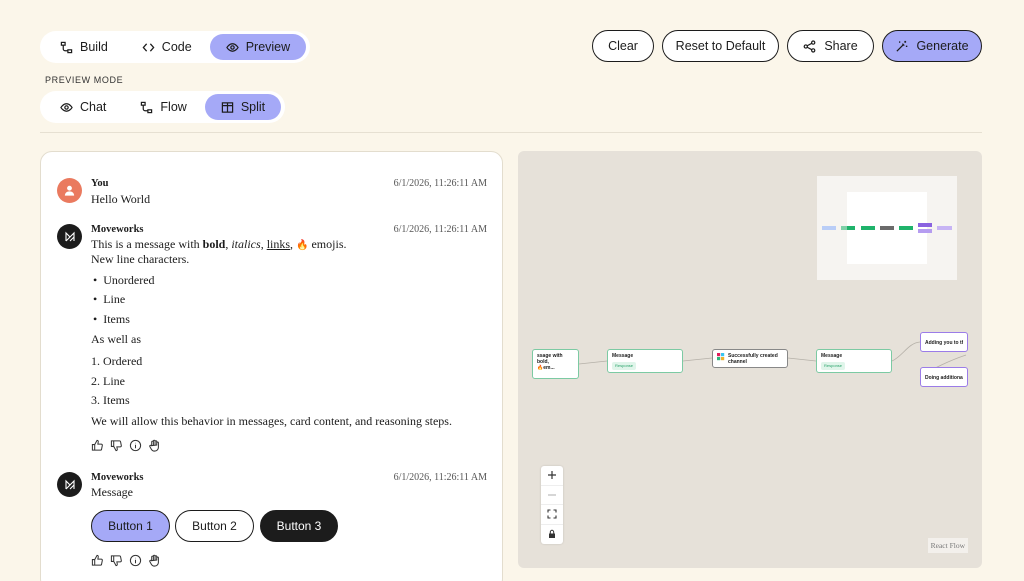 This screenshot has width=1024, height=581. I want to click on share-button: Share, so click(830, 46).